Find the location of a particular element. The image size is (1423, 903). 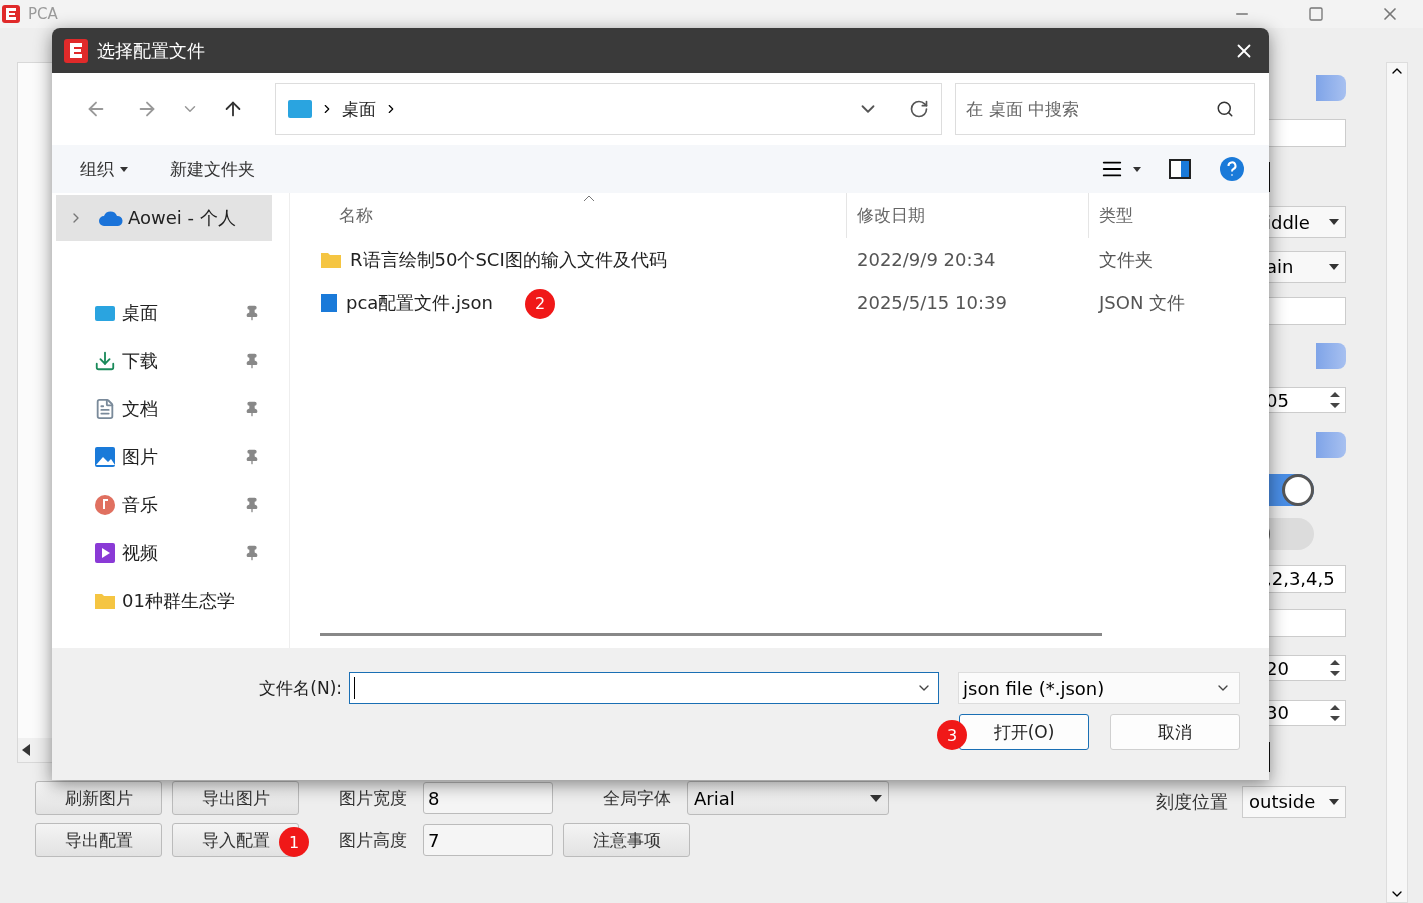

column-header: 名称 is located at coordinates (583, 215).